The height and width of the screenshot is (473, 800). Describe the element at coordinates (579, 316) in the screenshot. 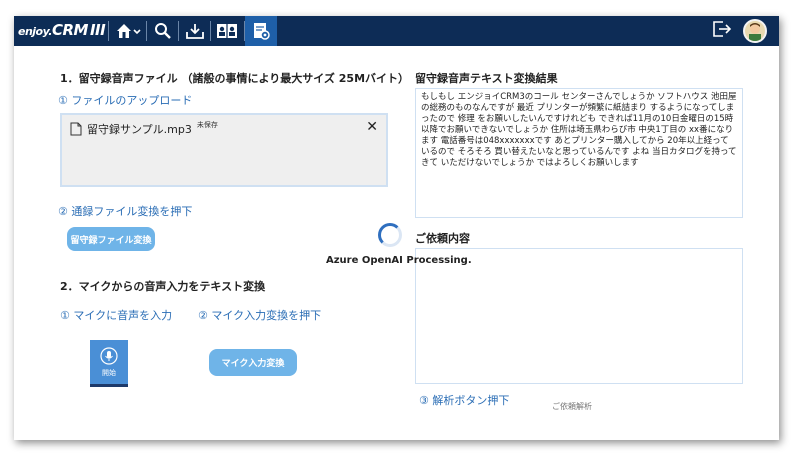

I see `request-content-textarea` at that location.